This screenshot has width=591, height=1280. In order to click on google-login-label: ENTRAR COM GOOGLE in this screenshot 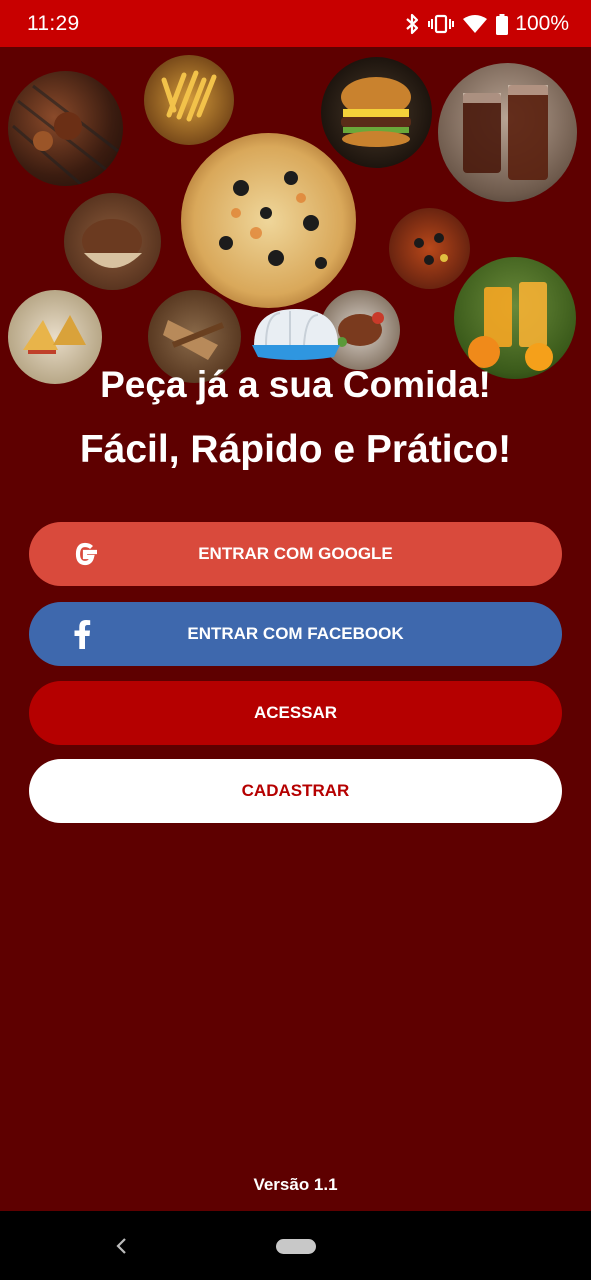, I will do `click(295, 553)`.